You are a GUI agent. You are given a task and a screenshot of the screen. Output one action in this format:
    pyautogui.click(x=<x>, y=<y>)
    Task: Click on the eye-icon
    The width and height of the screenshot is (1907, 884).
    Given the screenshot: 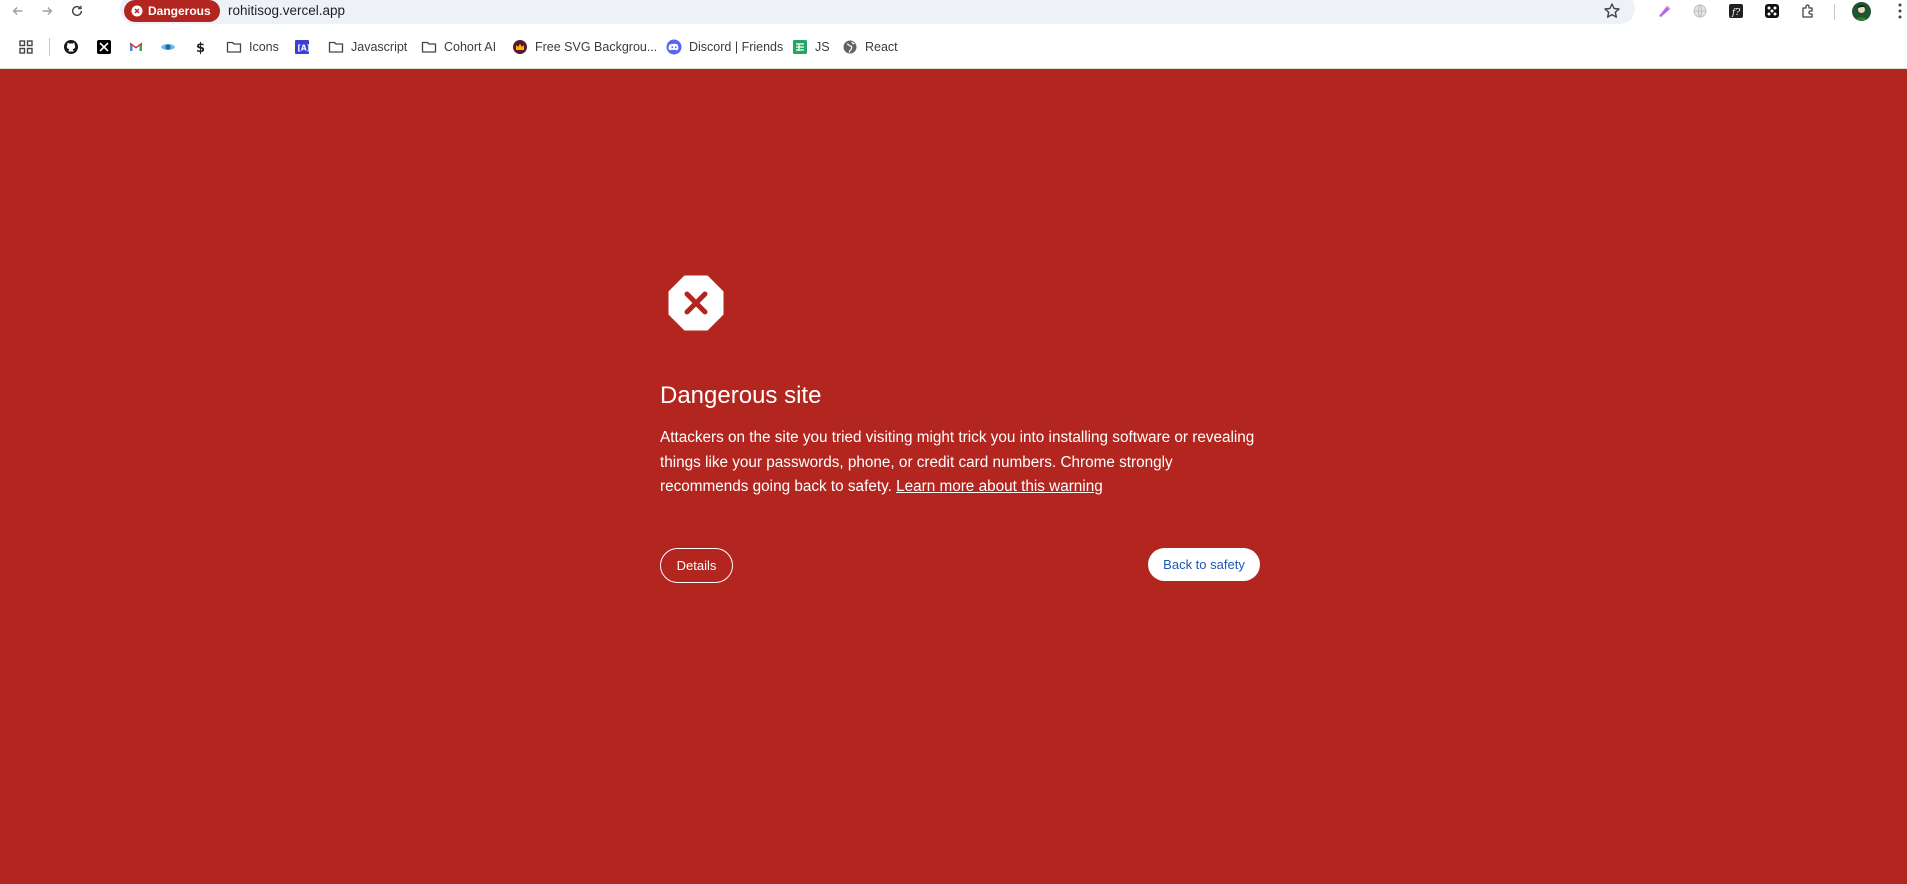 What is the action you would take?
    pyautogui.click(x=168, y=47)
    